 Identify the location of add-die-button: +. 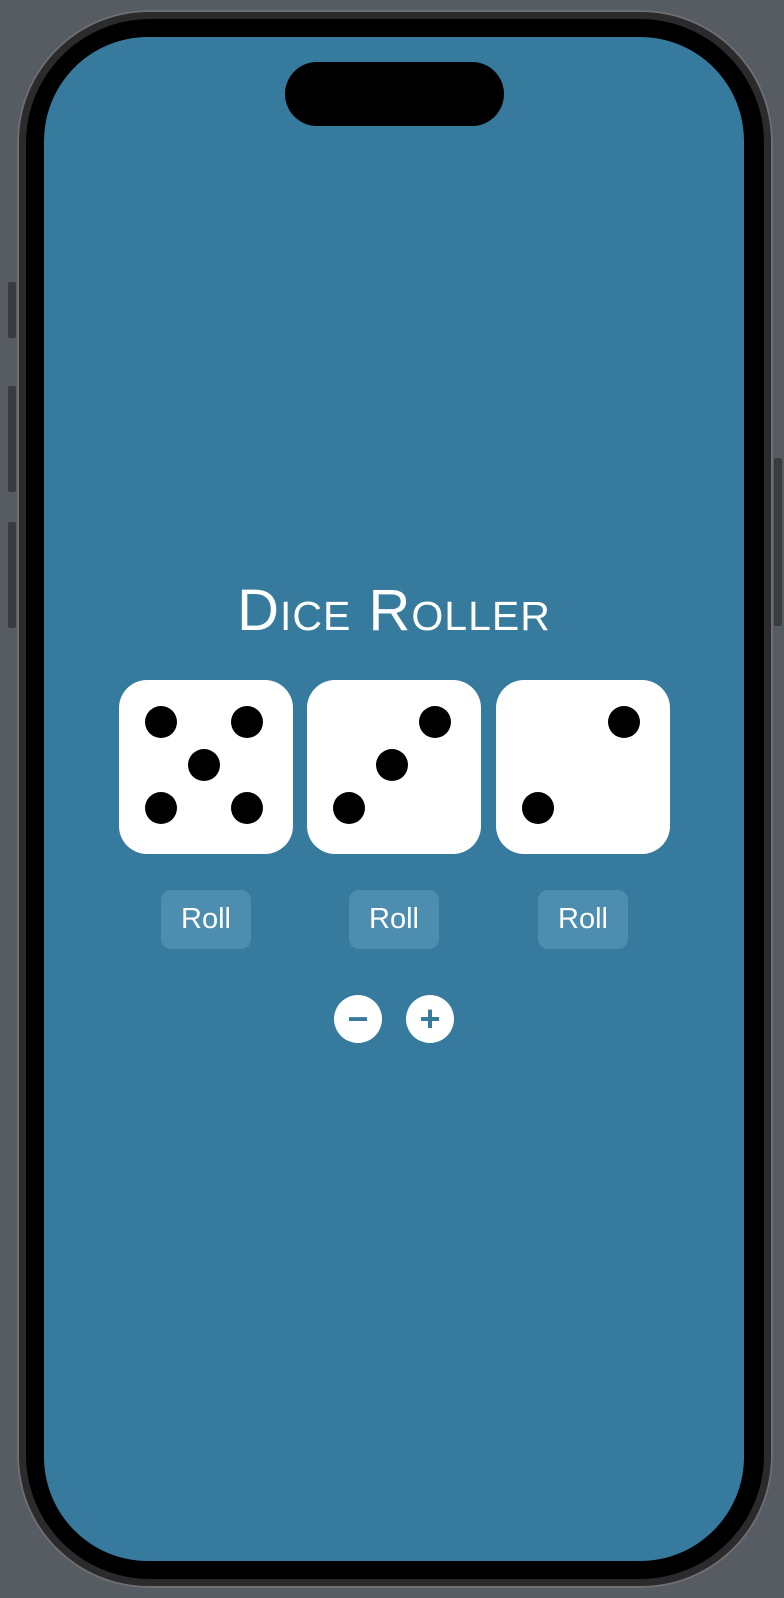
(430, 1019).